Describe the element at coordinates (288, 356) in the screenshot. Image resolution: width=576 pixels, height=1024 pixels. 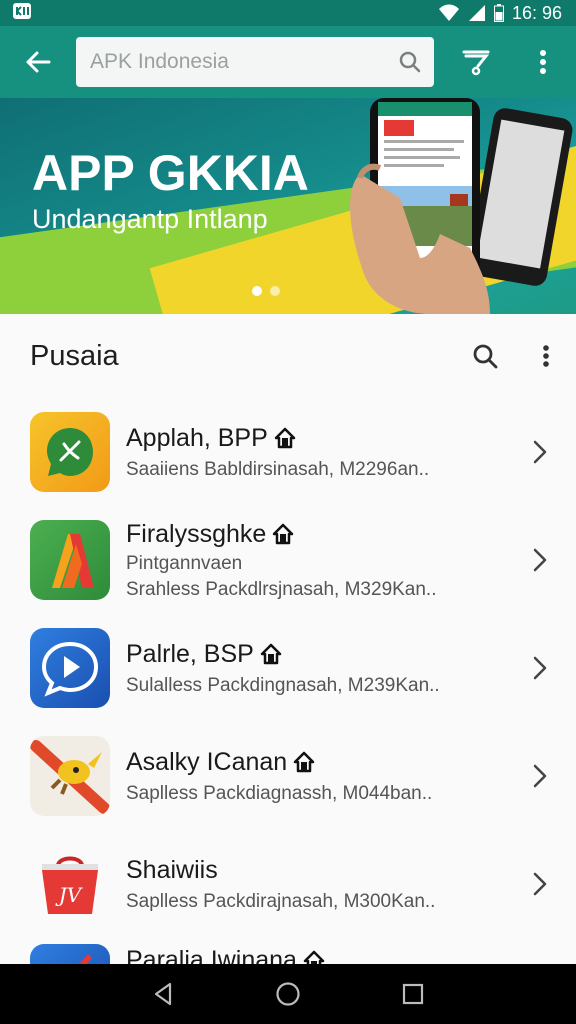
I see `section-header: Pusaia` at that location.